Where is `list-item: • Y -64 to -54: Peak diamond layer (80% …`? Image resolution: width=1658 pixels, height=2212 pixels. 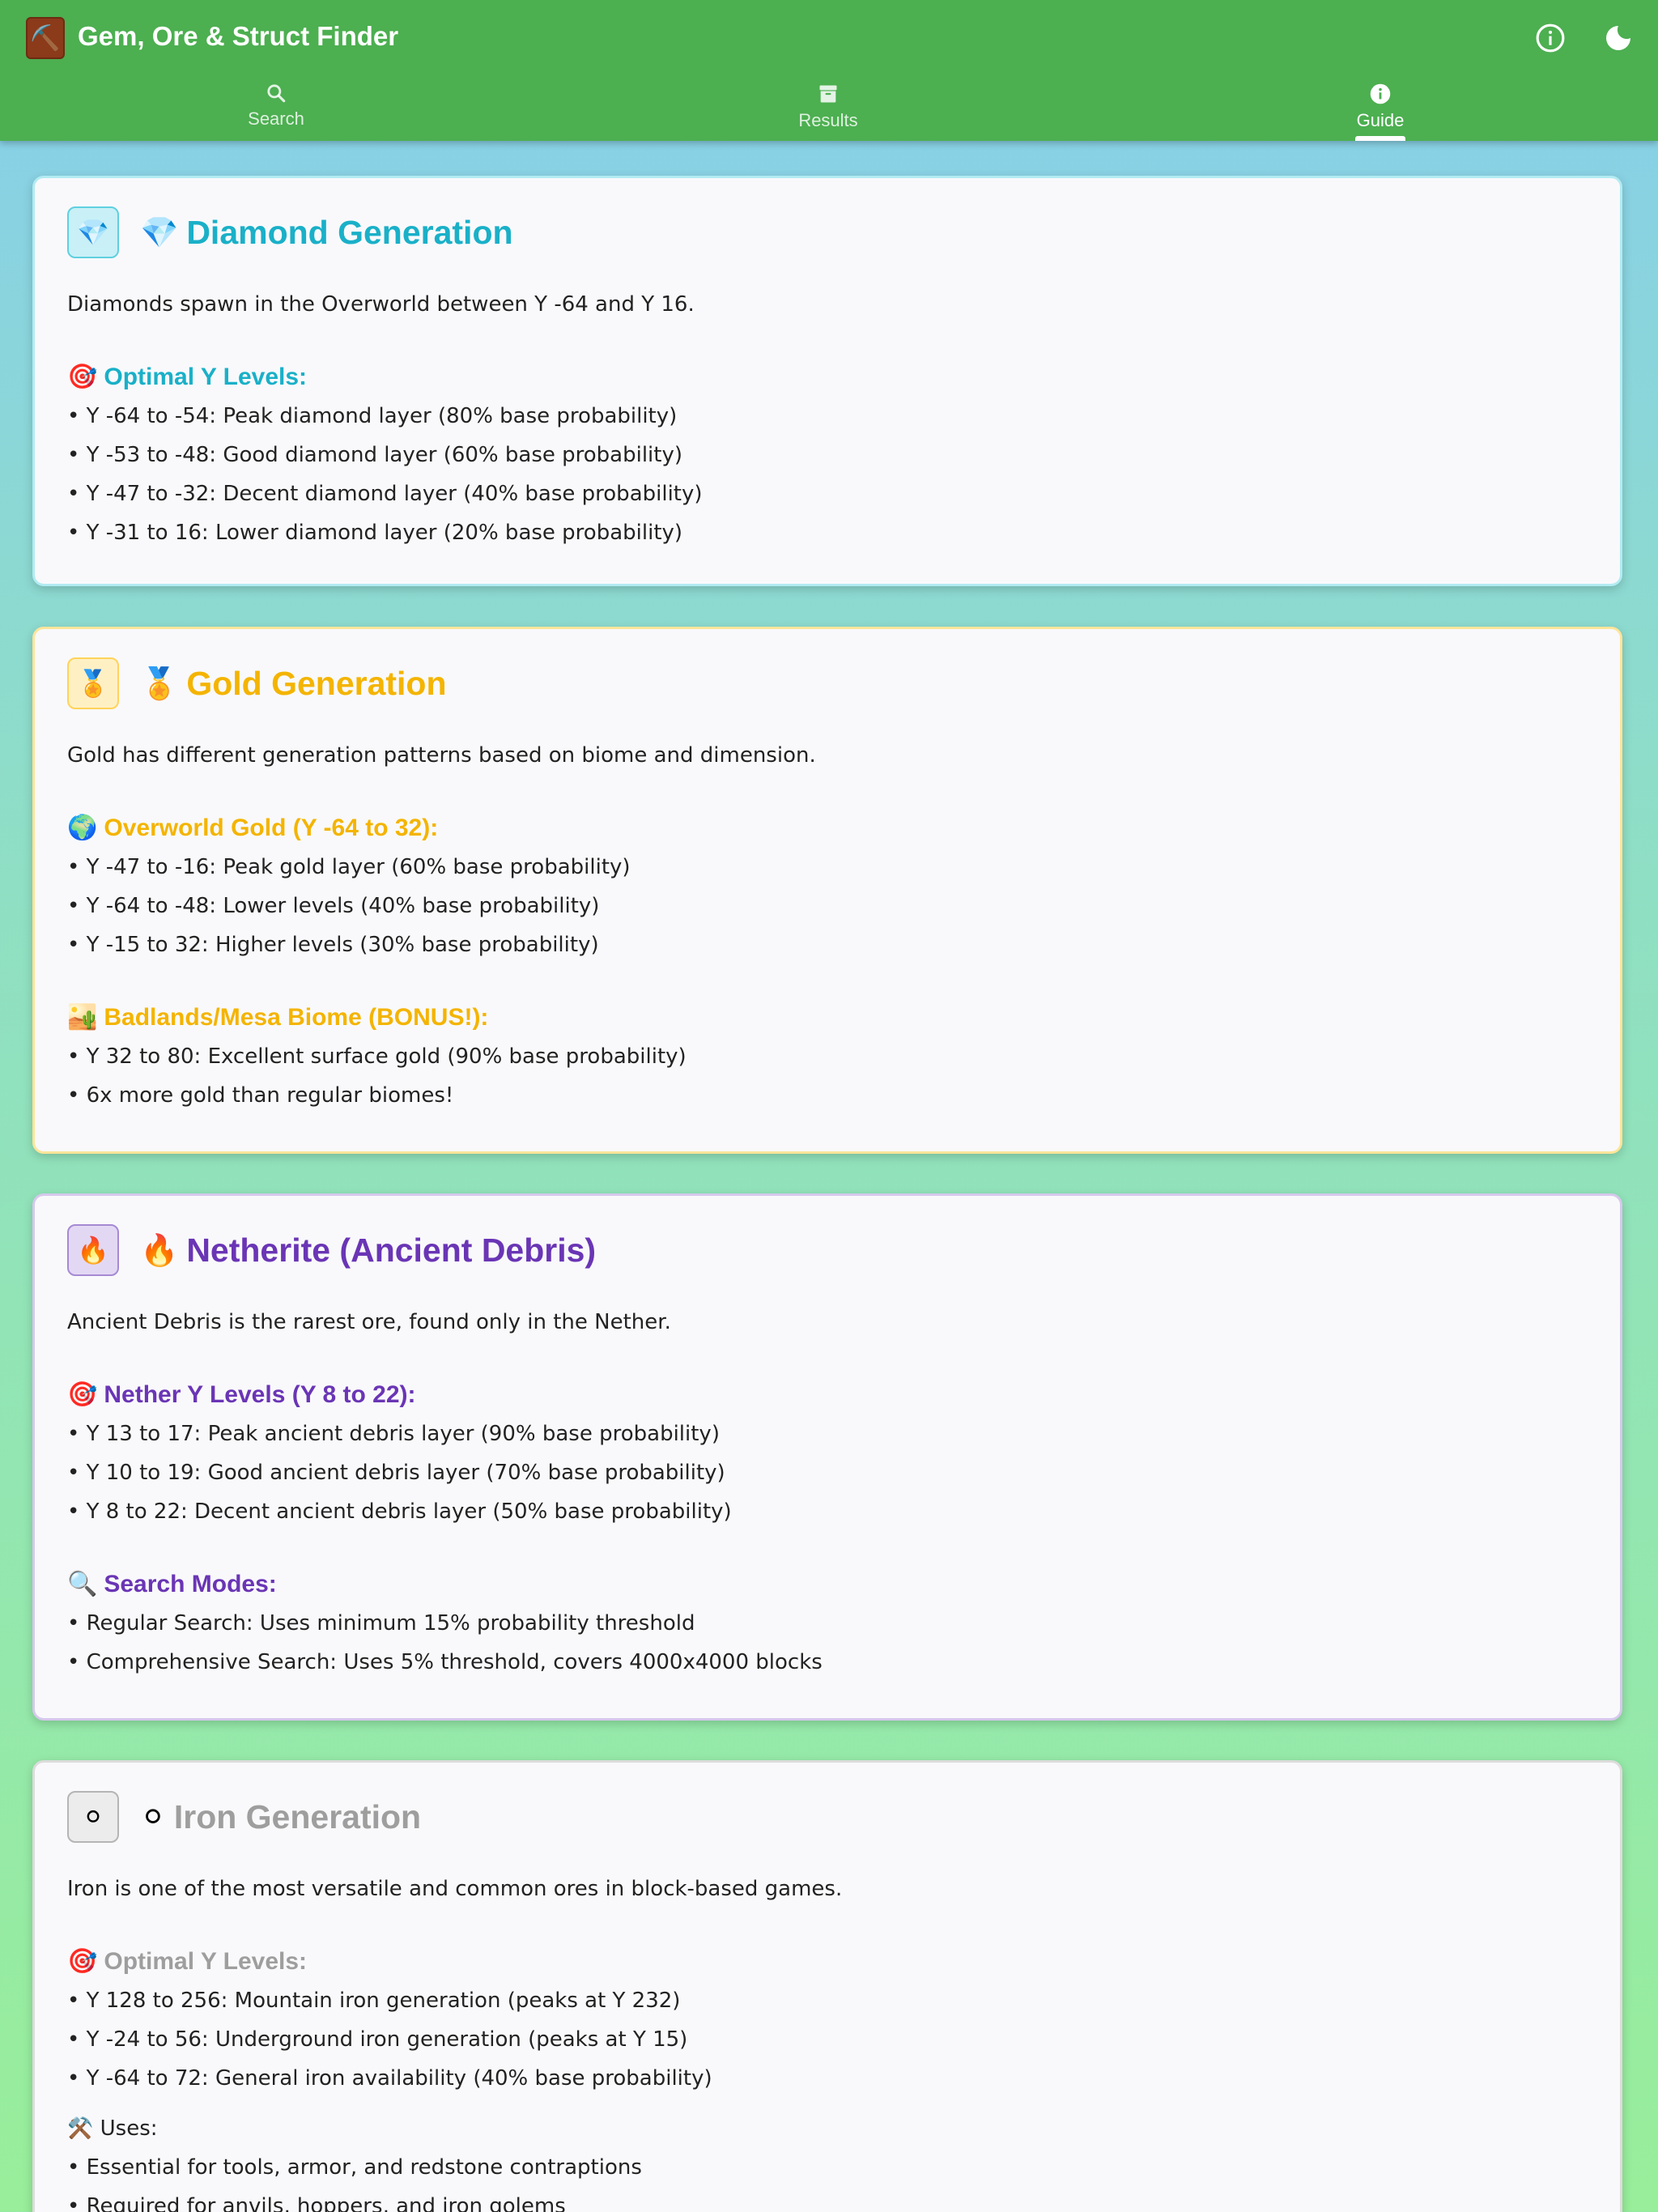 list-item: • Y -64 to -54: Peak diamond layer (80% … is located at coordinates (372, 416).